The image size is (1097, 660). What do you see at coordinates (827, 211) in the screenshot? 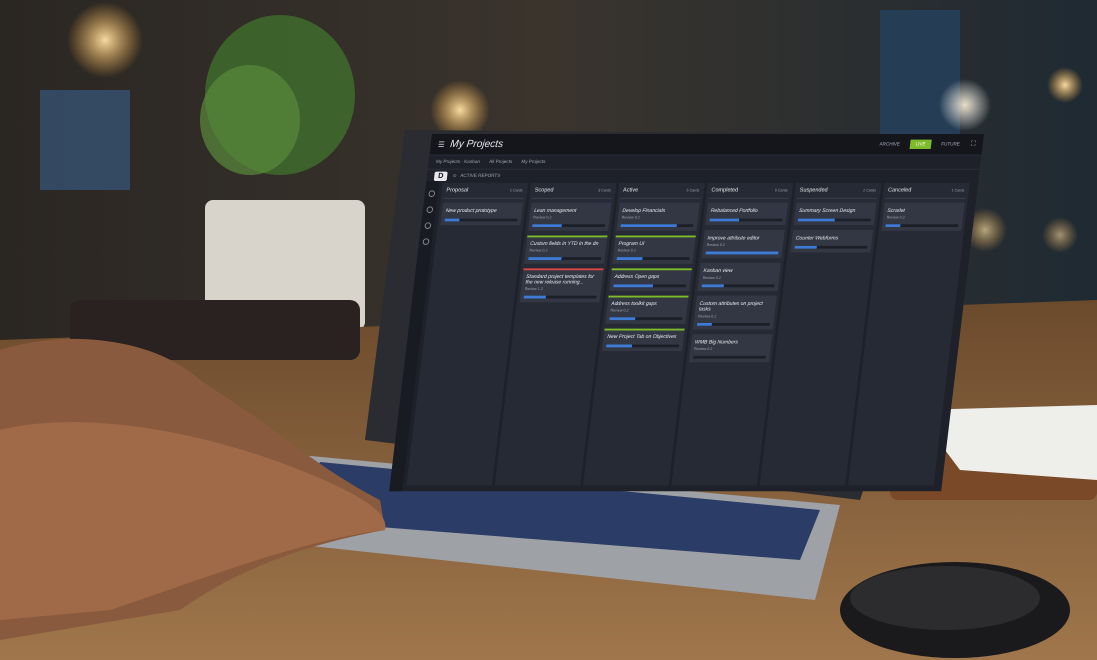
I see `card-title: Summary Screen Design` at bounding box center [827, 211].